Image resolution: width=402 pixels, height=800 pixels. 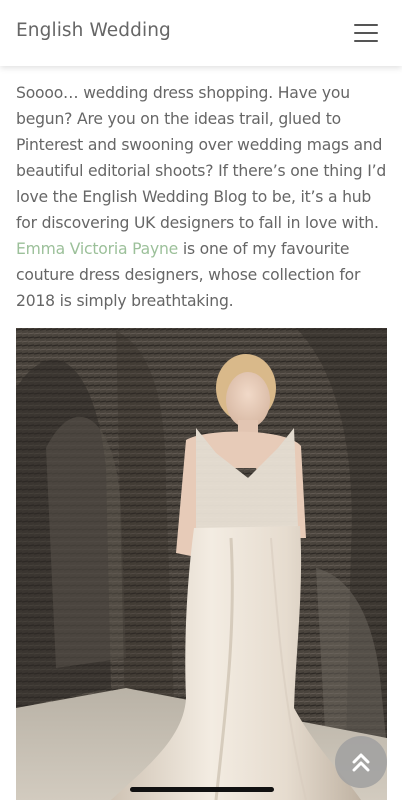 I want to click on double-chevron-up-icon, so click(x=361, y=762).